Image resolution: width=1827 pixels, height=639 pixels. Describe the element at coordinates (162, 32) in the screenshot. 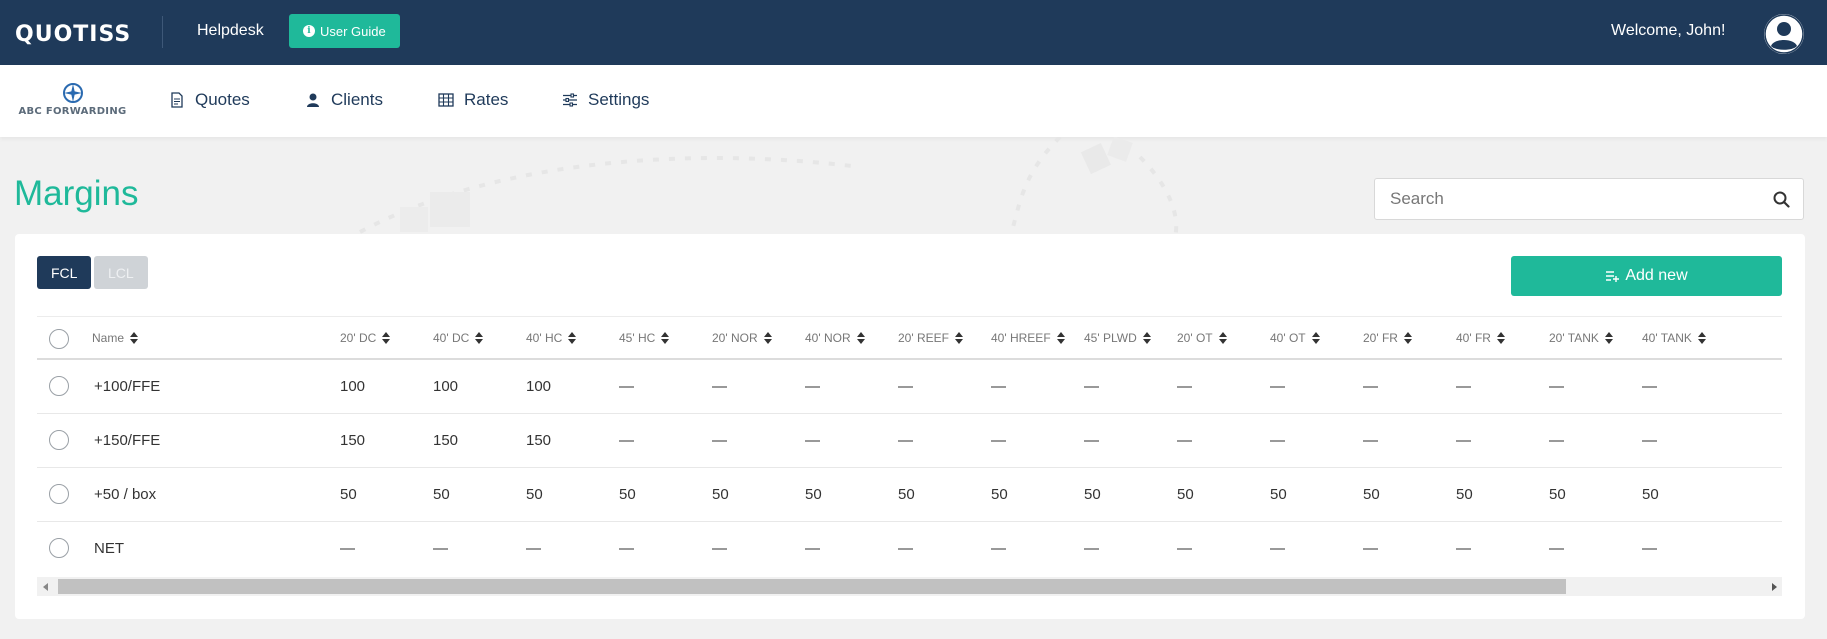

I see `divider` at that location.